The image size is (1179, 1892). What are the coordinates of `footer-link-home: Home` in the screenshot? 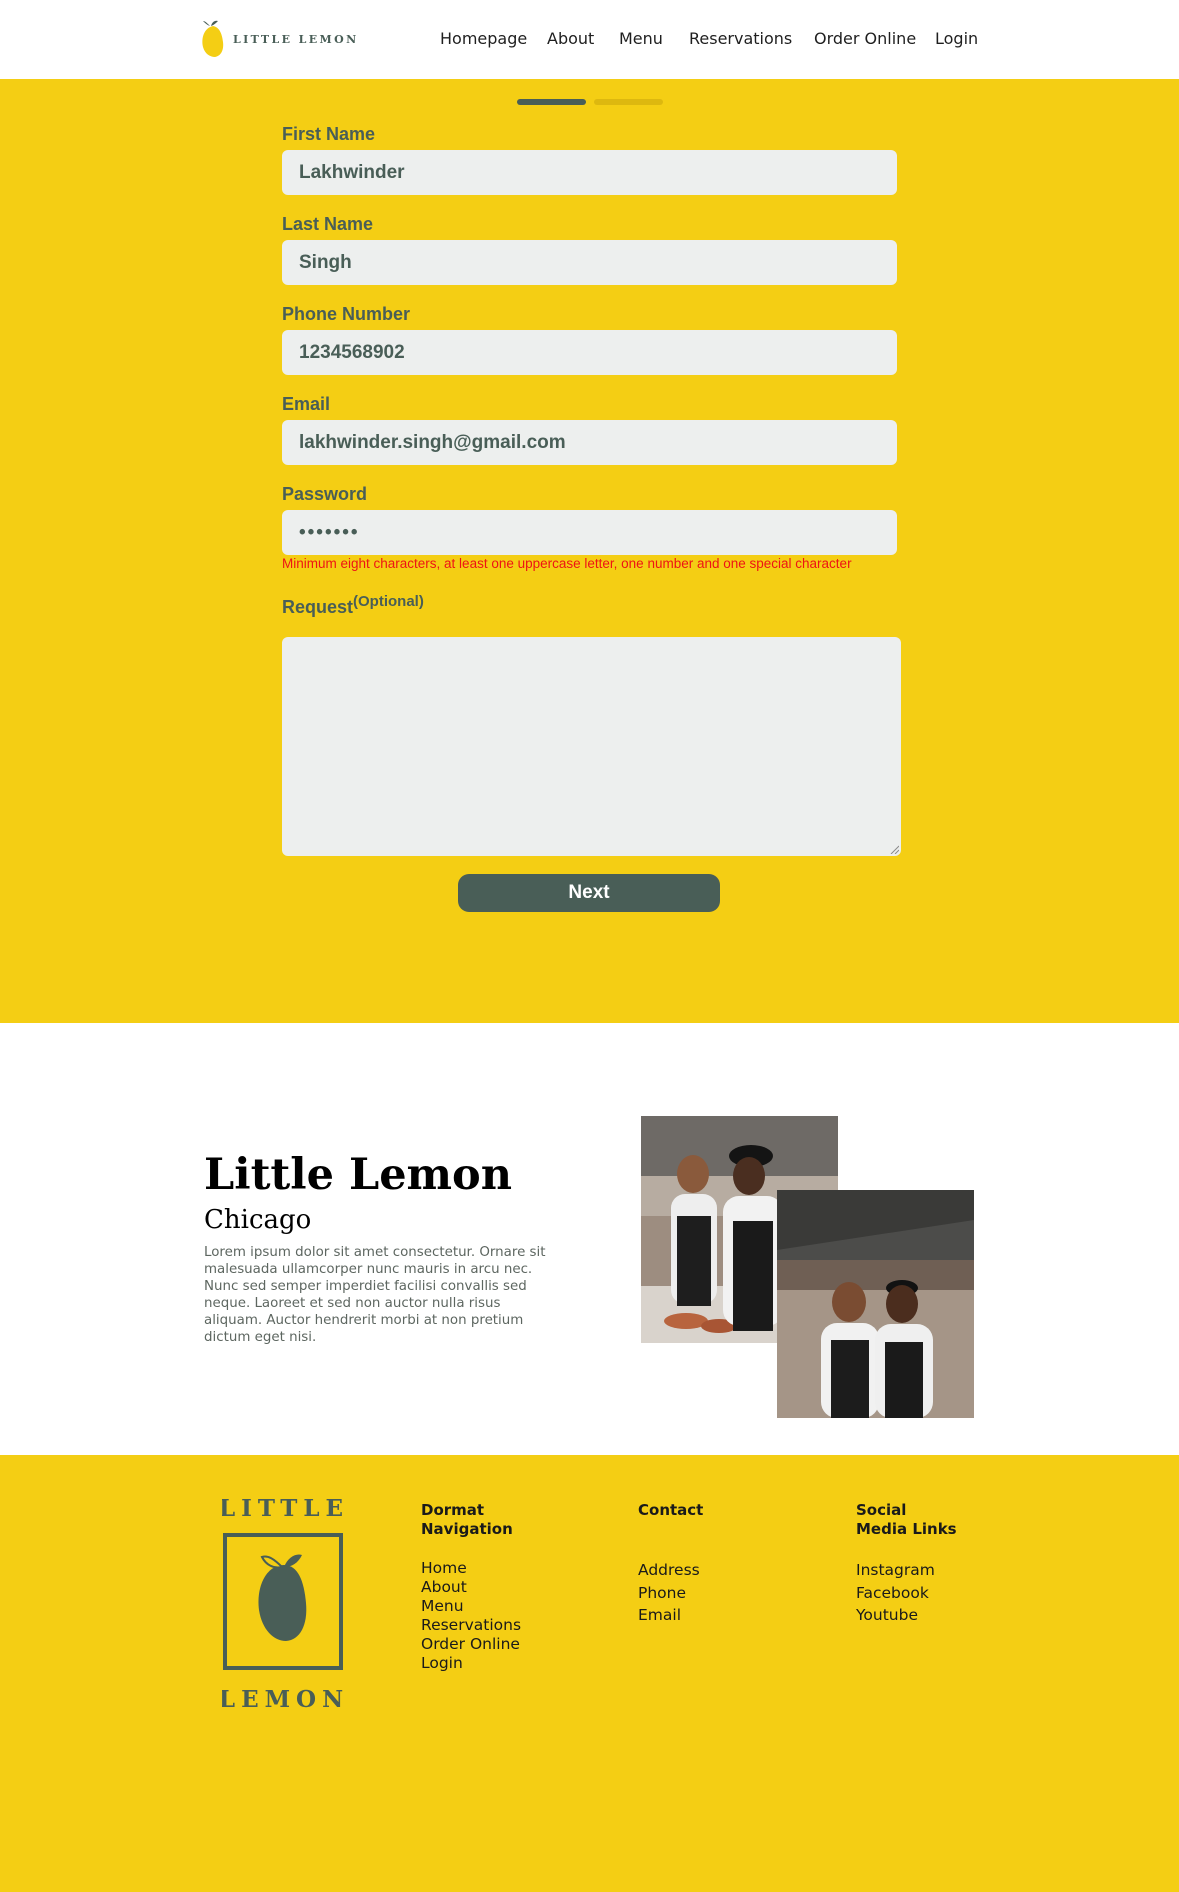 It's located at (496, 1568).